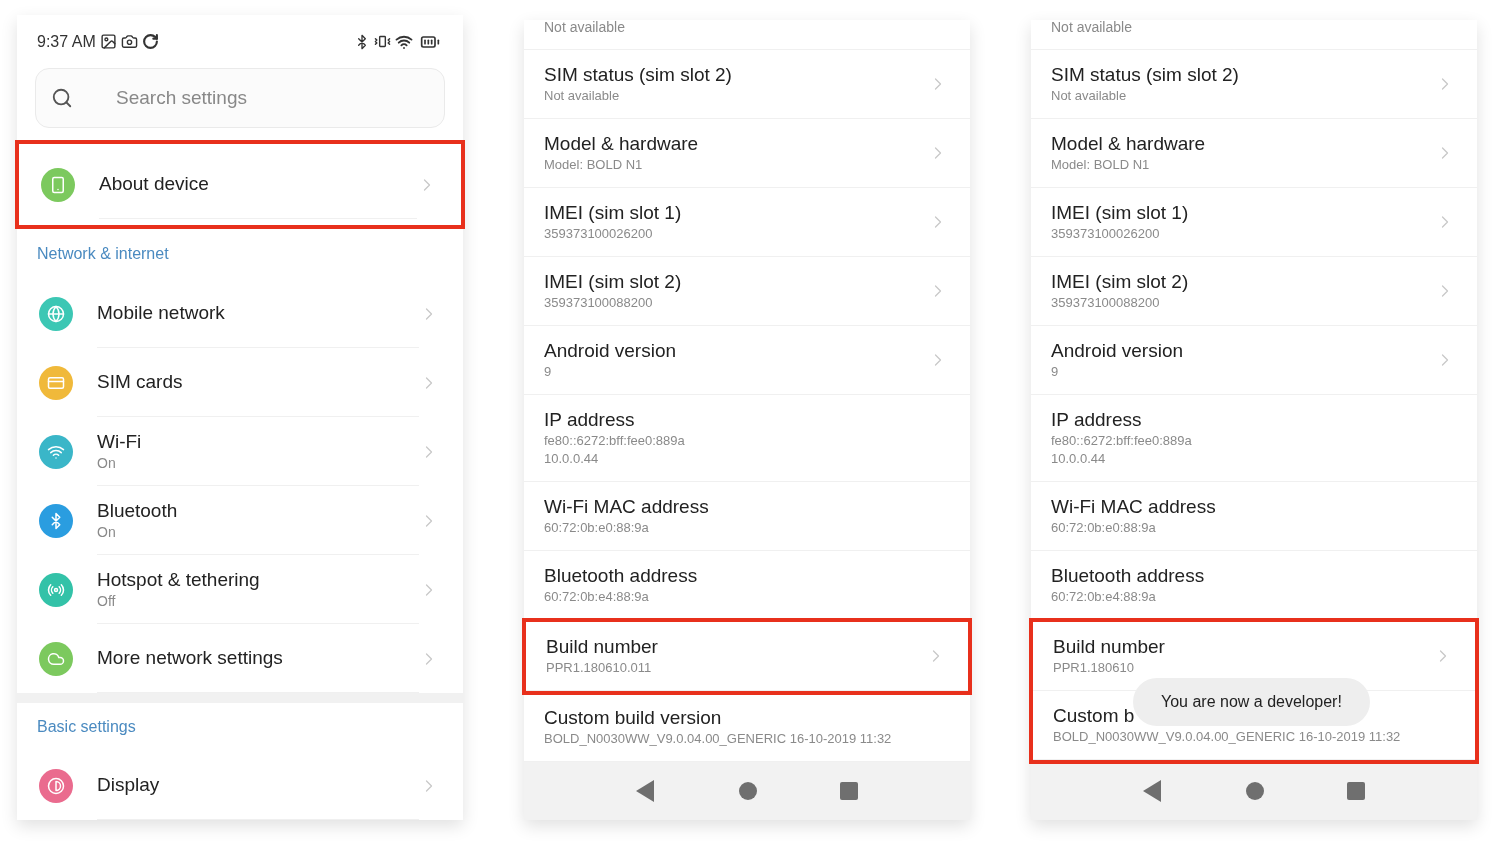 The height and width of the screenshot is (846, 1500). Describe the element at coordinates (150, 42) in the screenshot. I see `refresh-icon` at that location.